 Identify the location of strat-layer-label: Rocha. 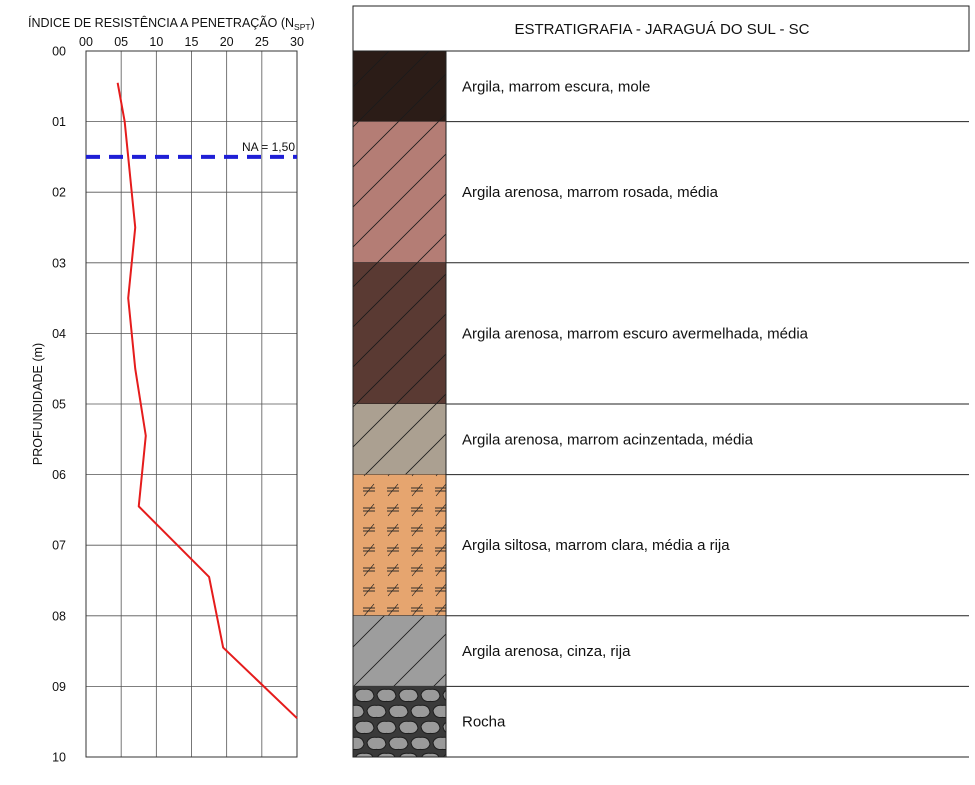
(484, 722).